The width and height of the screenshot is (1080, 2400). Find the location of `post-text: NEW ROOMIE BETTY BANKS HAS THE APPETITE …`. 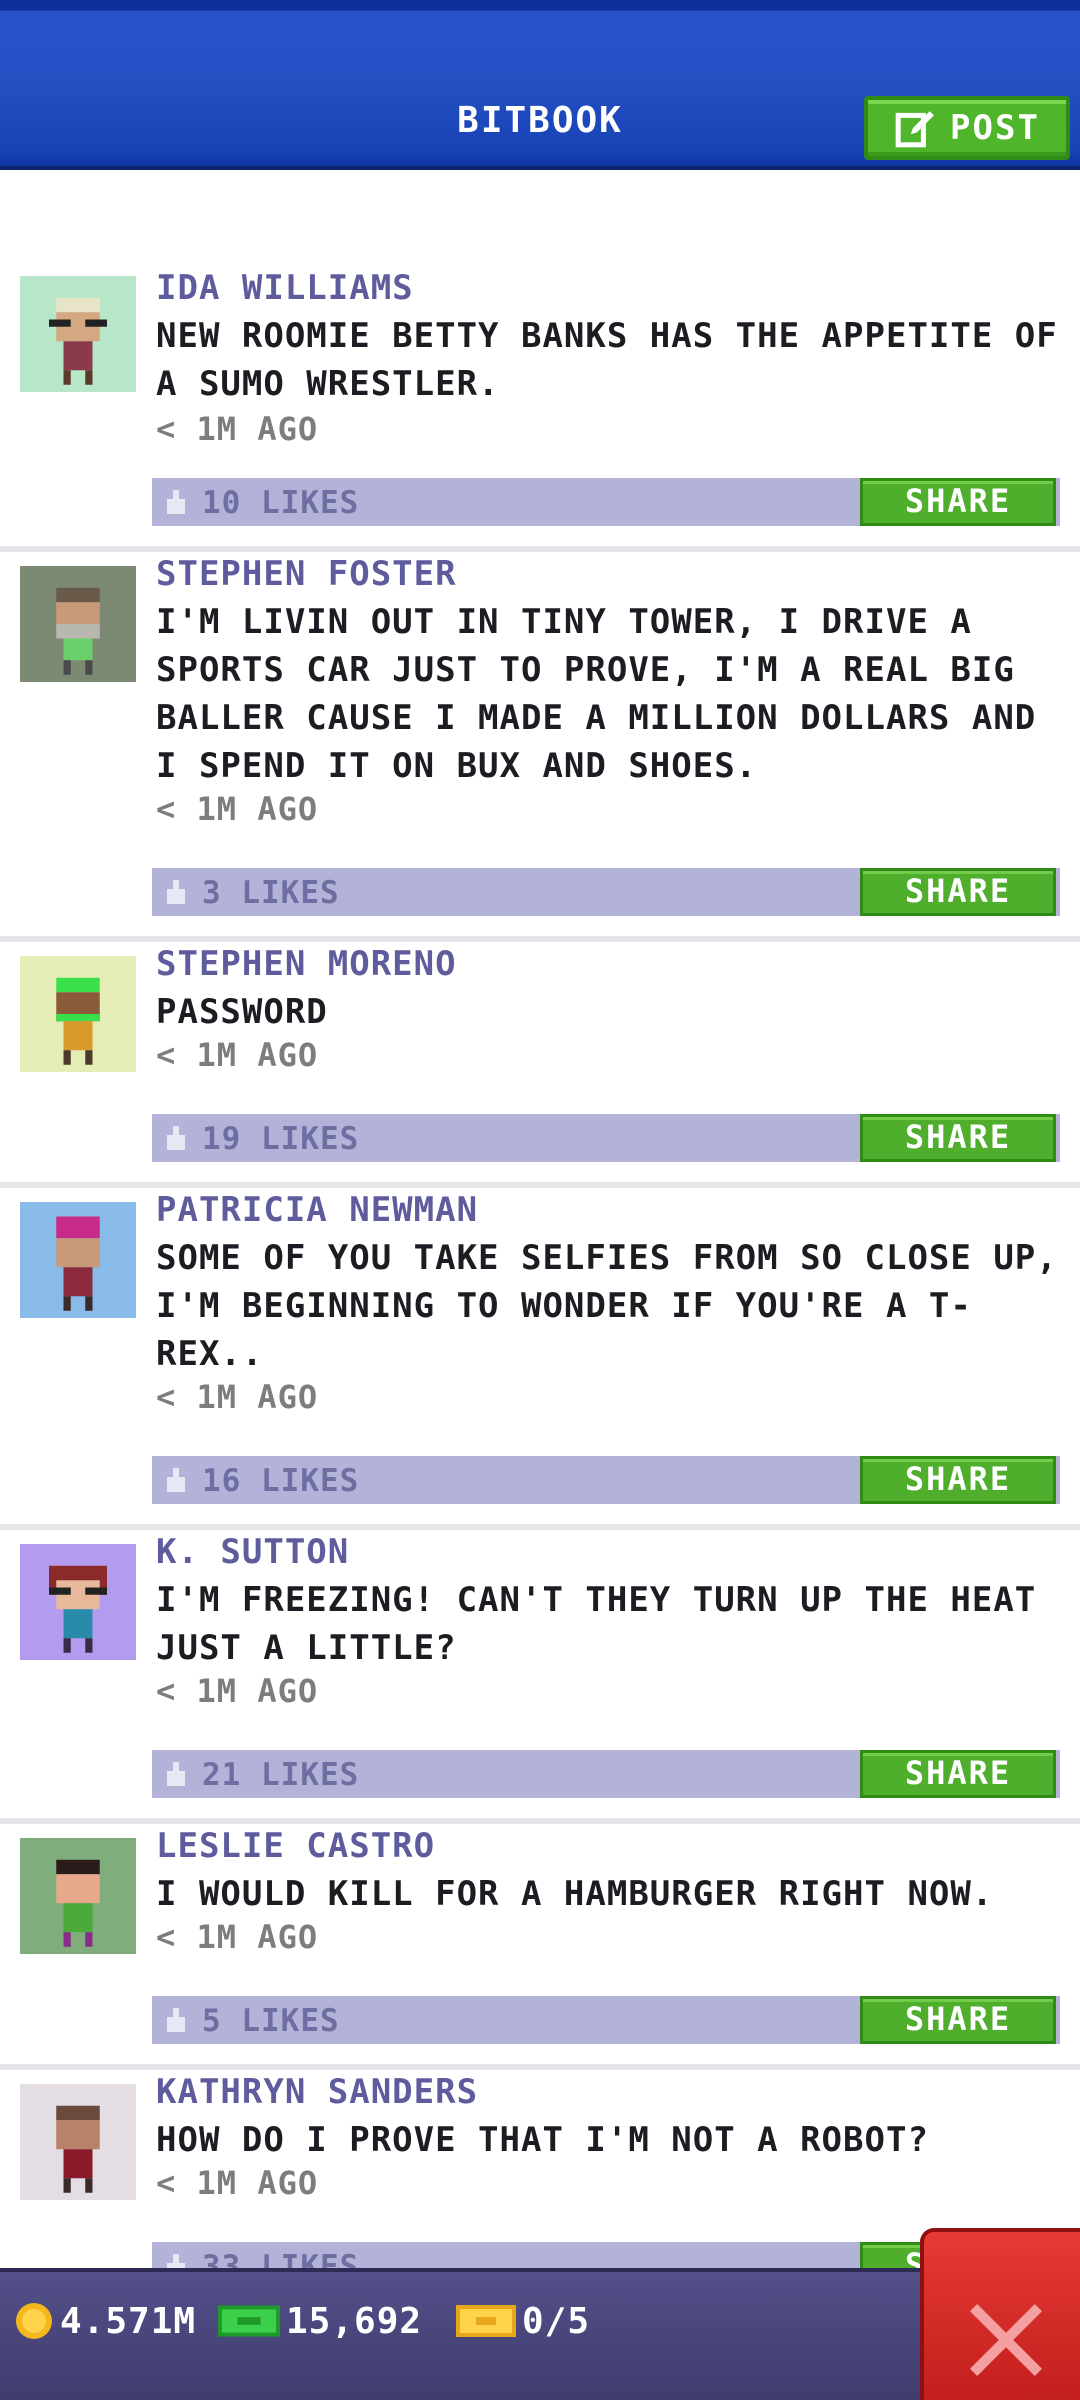

post-text: NEW ROOMIE BETTY BANKS HAS THE APPETITE … is located at coordinates (607, 360).